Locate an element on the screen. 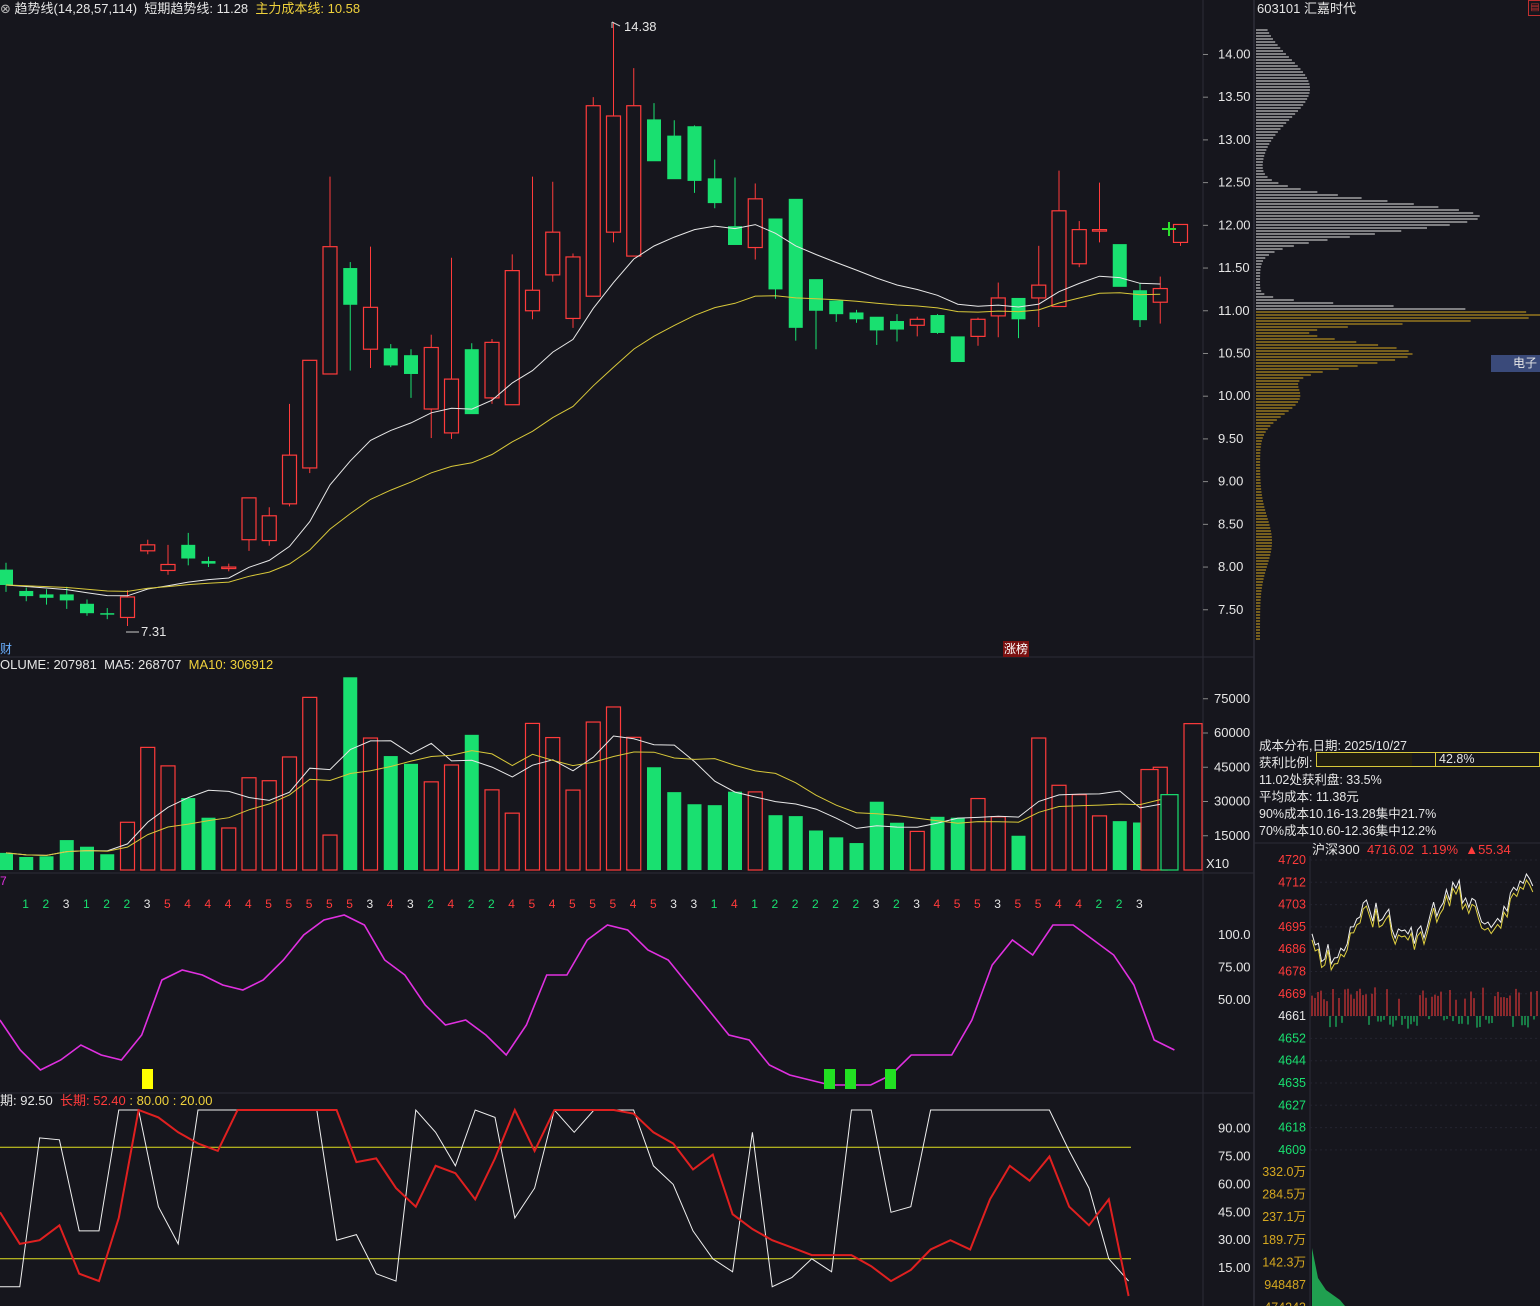 The height and width of the screenshot is (1306, 1540). price-tick-label: 8.50 is located at coordinates (1230, 523).